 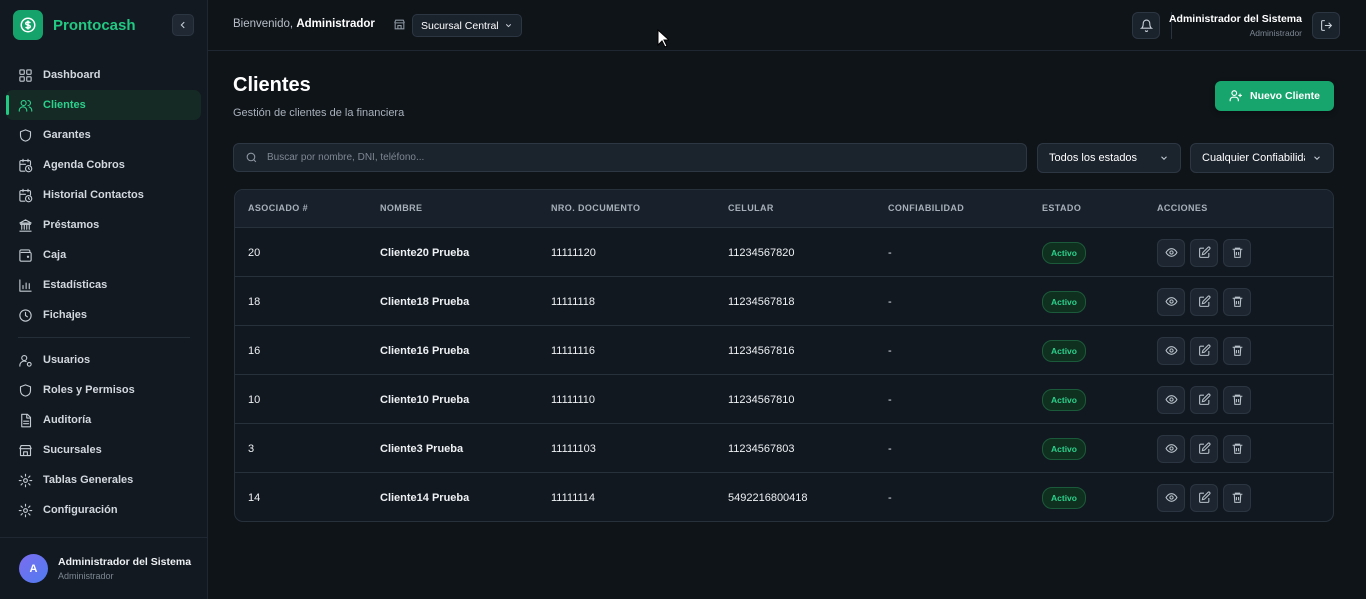 I want to click on column-header: CONFIABILIDAD, so click(x=926, y=208).